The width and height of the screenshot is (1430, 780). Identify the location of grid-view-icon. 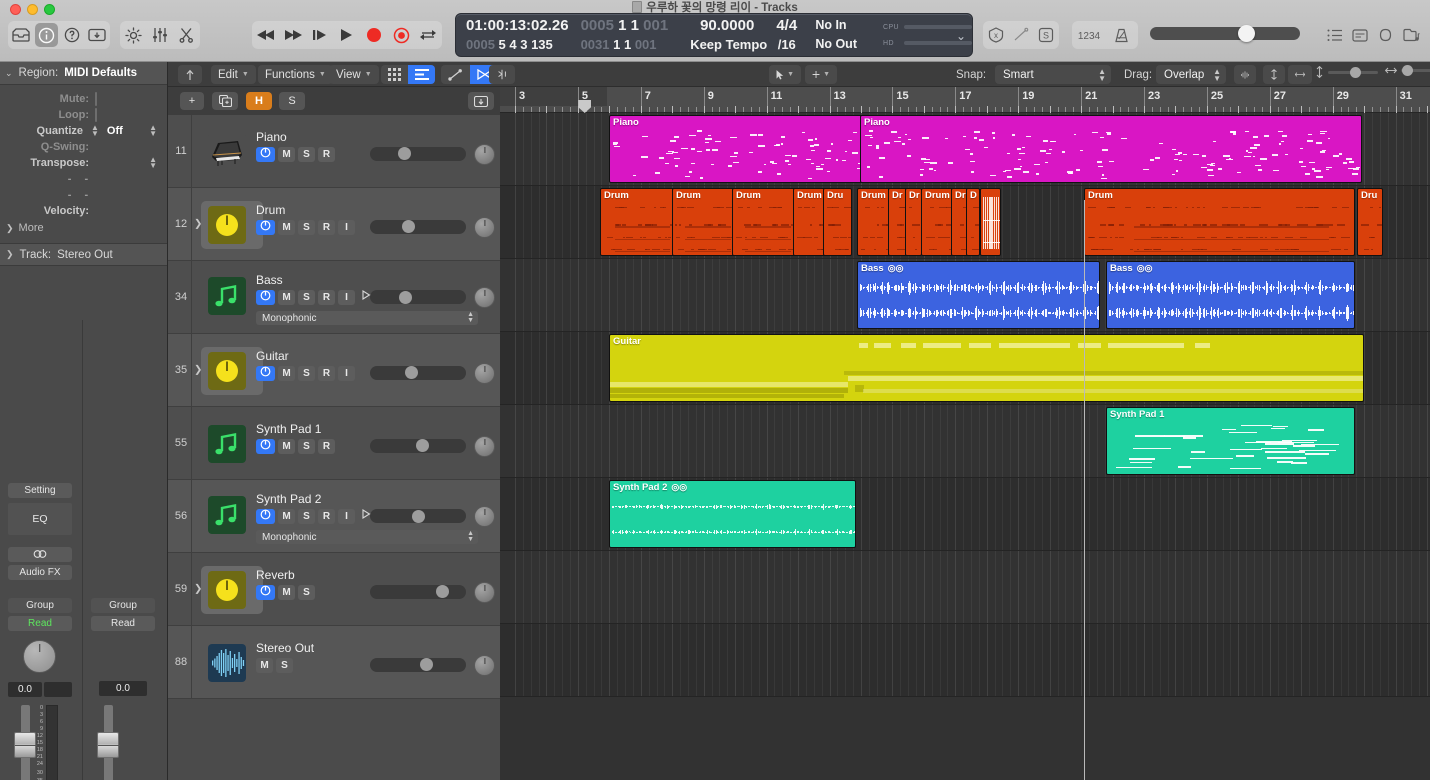
(394, 74).